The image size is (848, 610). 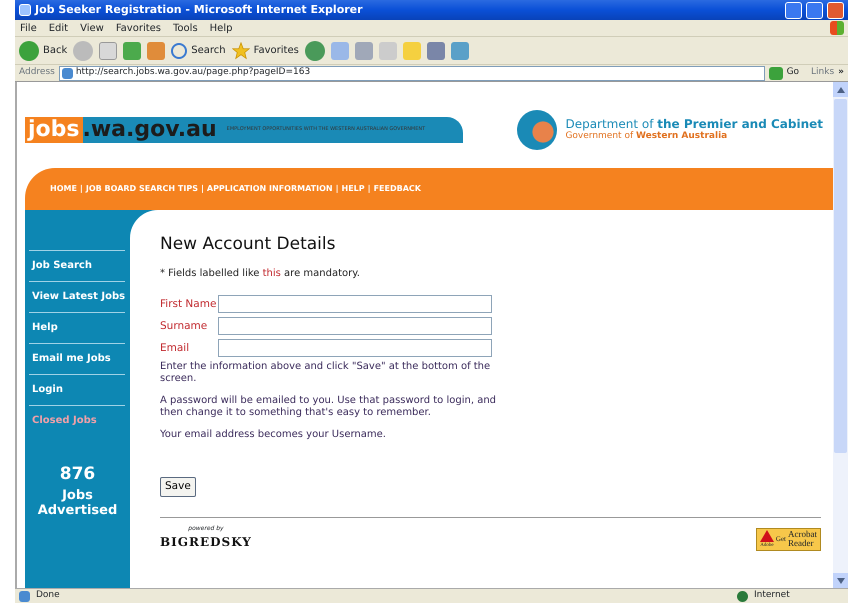 I want to click on scrollbar, so click(x=840, y=335).